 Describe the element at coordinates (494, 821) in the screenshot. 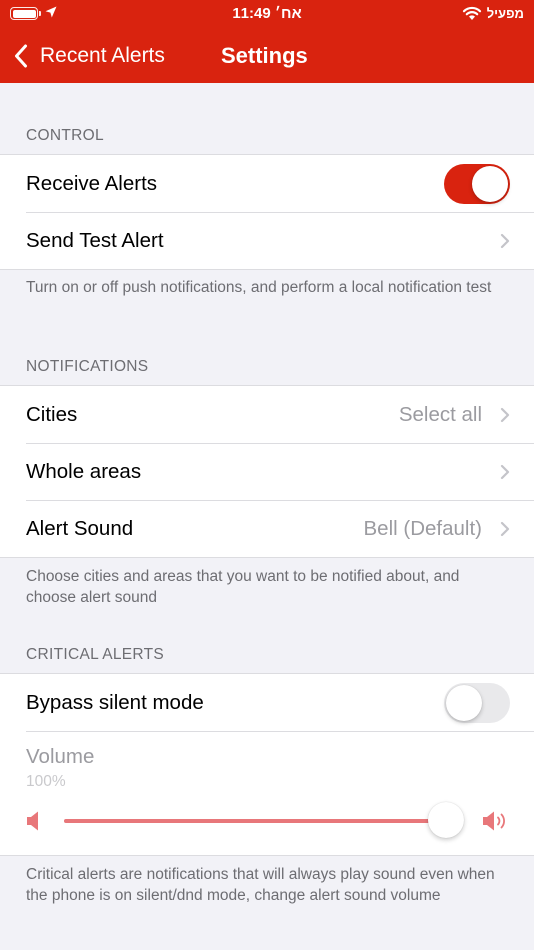

I see `speaker-wave-icon` at that location.